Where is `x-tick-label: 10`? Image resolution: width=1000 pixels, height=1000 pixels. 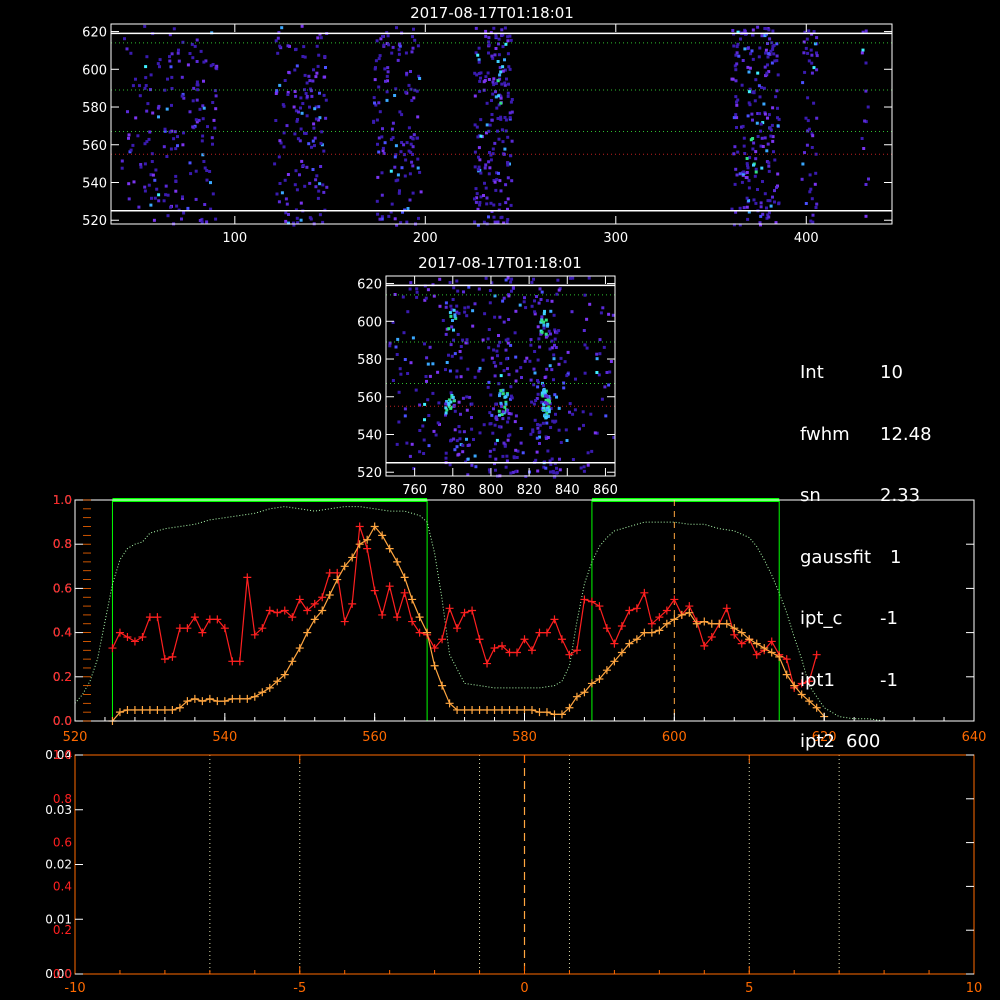 x-tick-label: 10 is located at coordinates (974, 988).